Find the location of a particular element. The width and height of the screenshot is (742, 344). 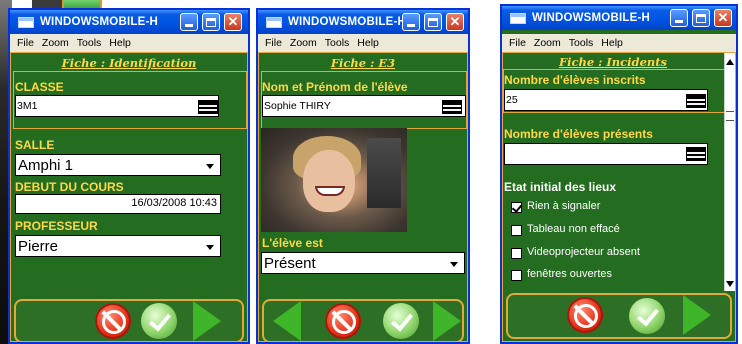

checkbox-fenetres is located at coordinates (516, 275).